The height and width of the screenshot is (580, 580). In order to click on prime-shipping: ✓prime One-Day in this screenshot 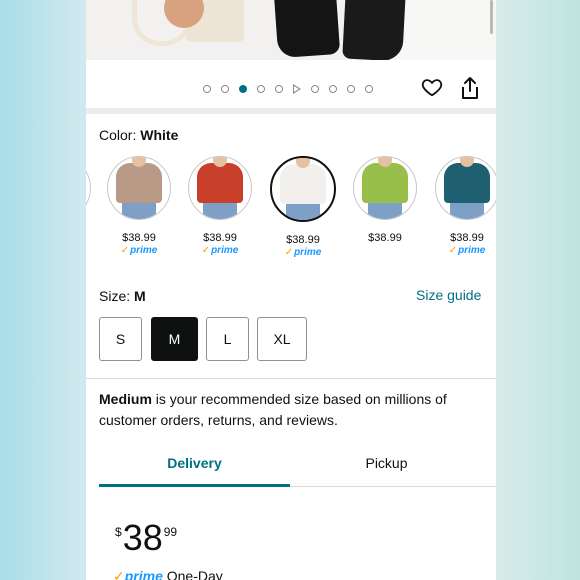, I will do `click(168, 574)`.